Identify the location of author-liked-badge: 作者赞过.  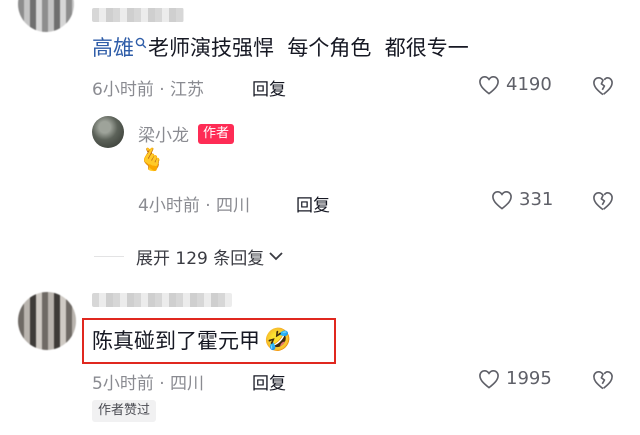
(124, 411).